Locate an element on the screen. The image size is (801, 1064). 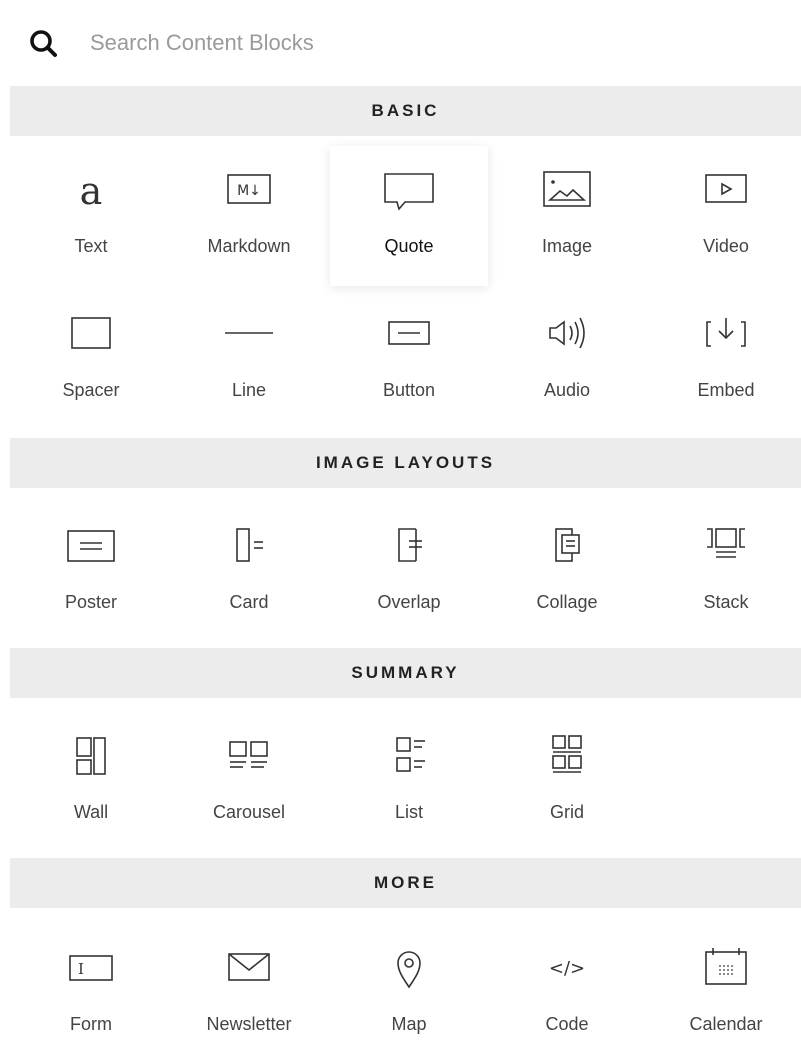
quote-icon is located at coordinates (409, 192).